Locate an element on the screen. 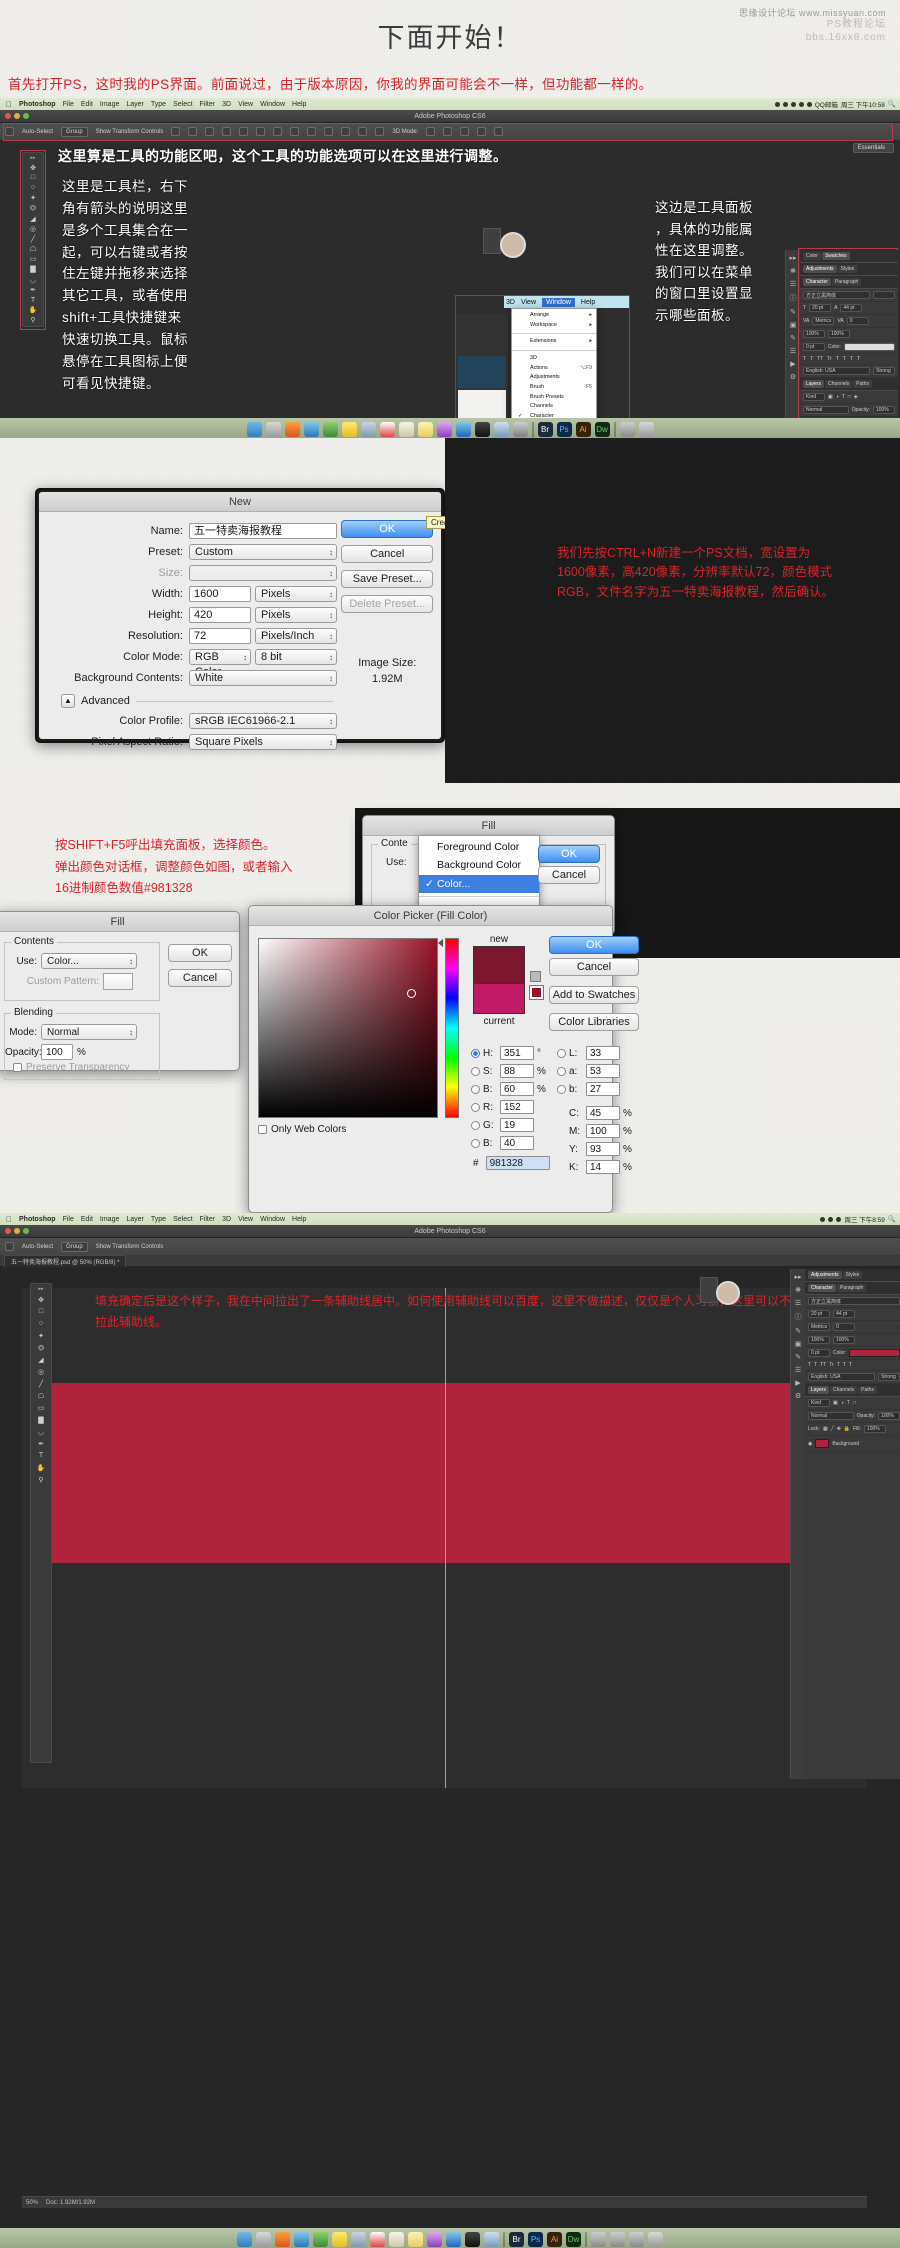 The image size is (900, 2248). window-menu-item-extensions: Extensions ▸ is located at coordinates (554, 342).